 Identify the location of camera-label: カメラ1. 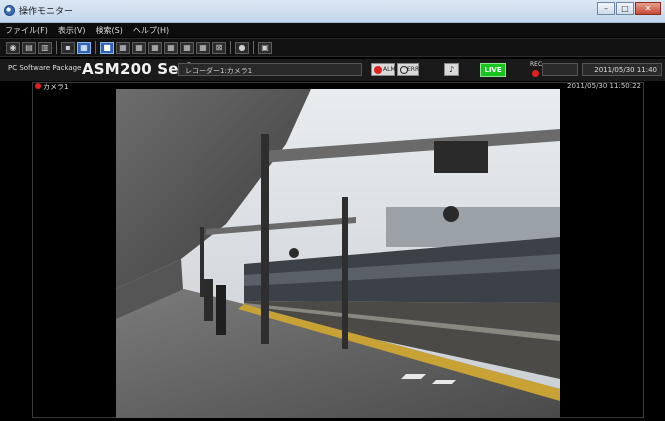
(56, 87).